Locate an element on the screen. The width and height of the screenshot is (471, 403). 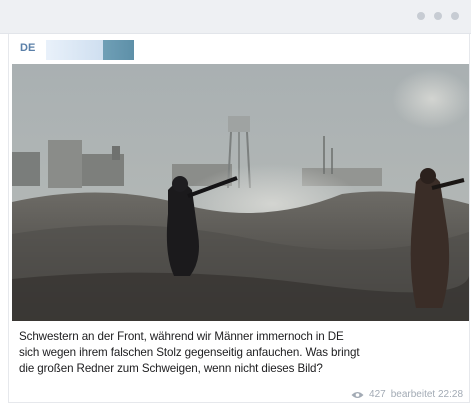
eye-icon is located at coordinates (357, 394).